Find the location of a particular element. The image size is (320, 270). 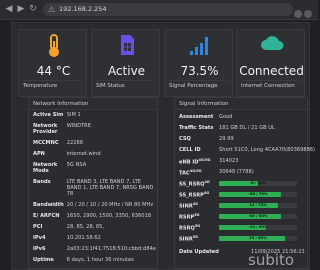

signal-value: 29.99 is located at coordinates (226, 139).